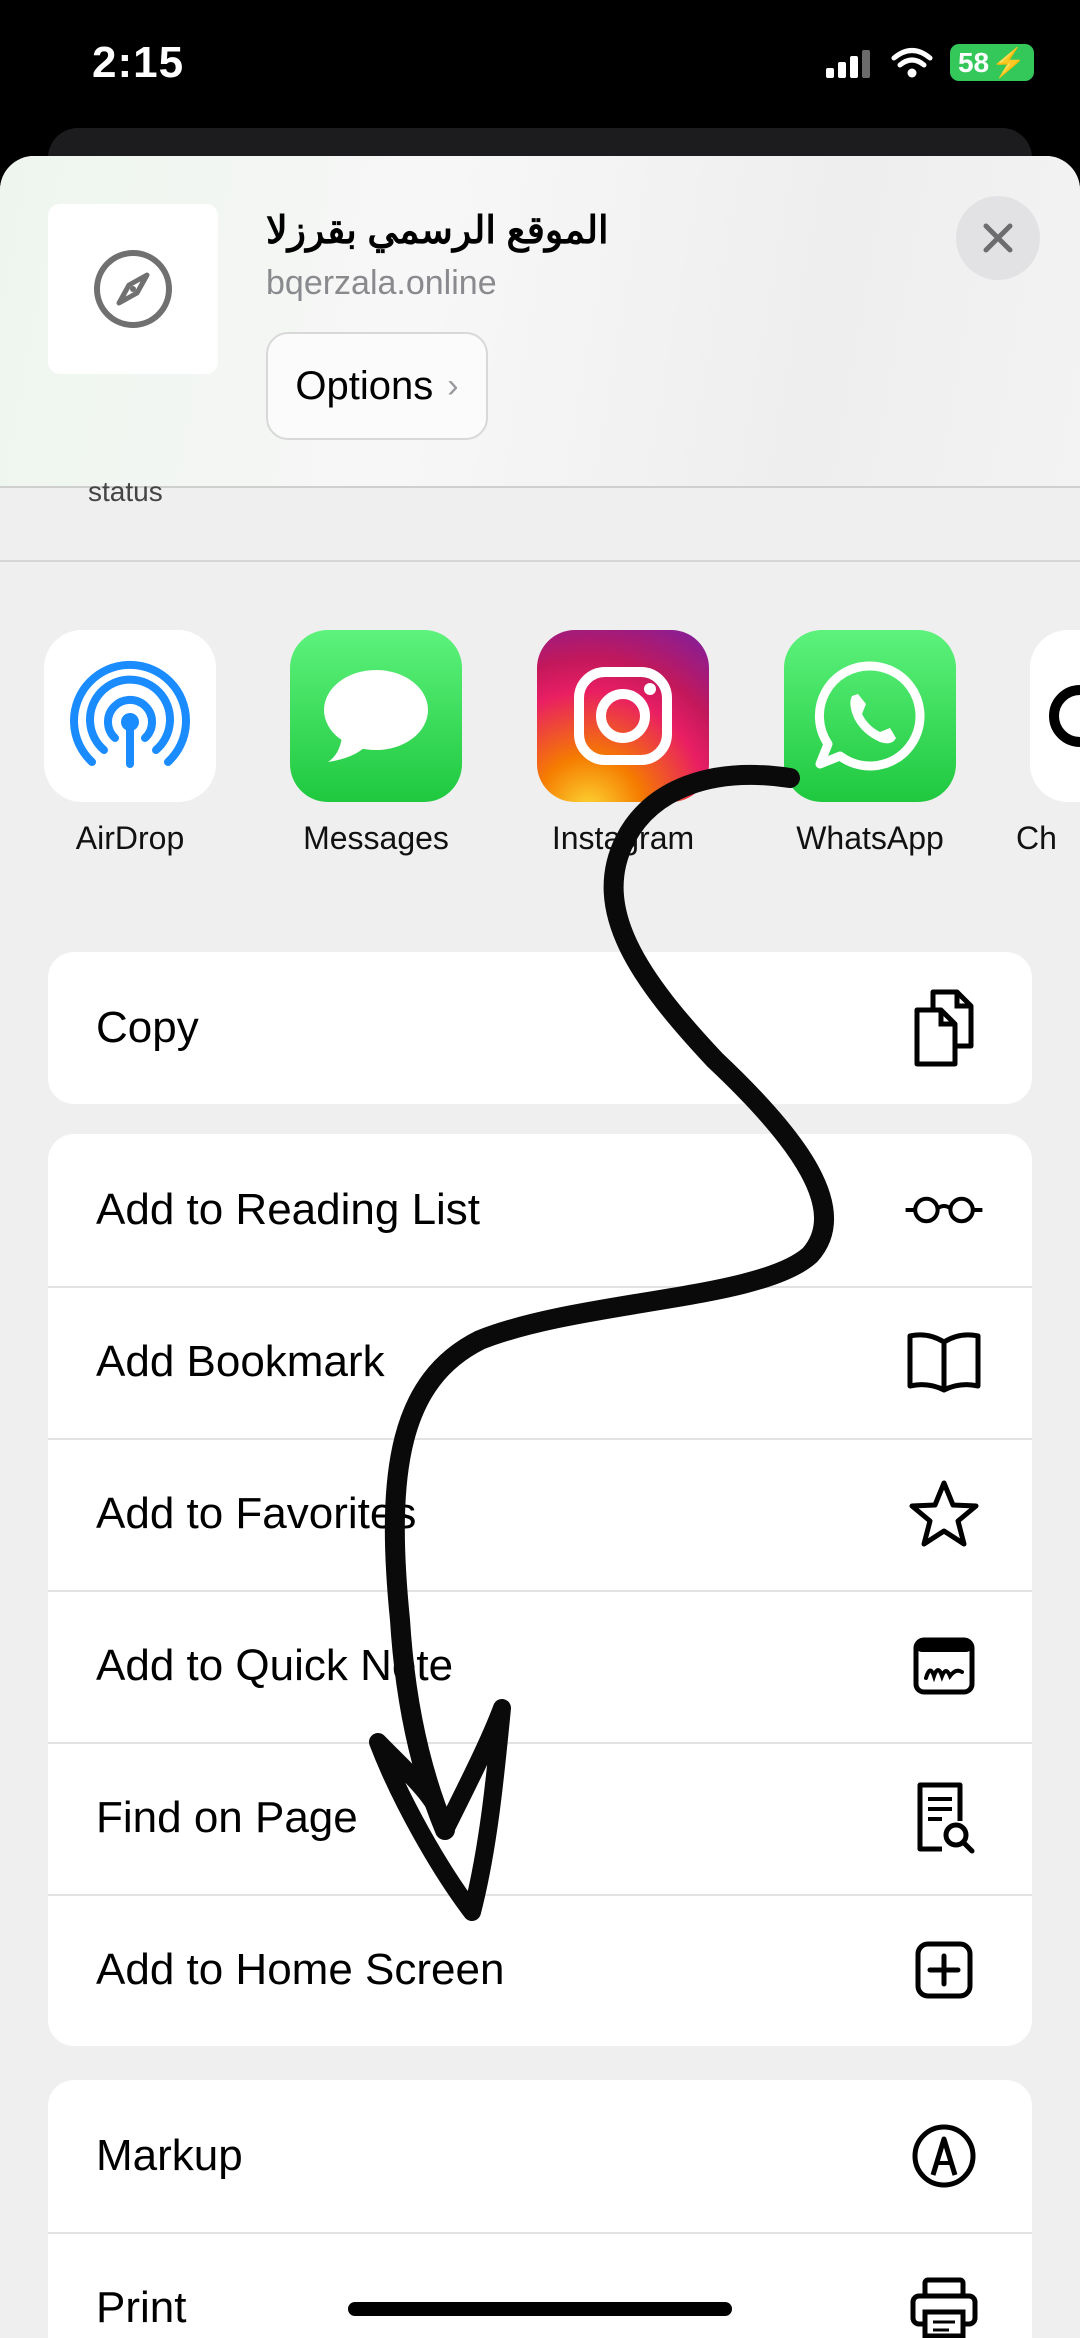 The image size is (1080, 2338). What do you see at coordinates (364, 385) in the screenshot?
I see `options-label: Options` at bounding box center [364, 385].